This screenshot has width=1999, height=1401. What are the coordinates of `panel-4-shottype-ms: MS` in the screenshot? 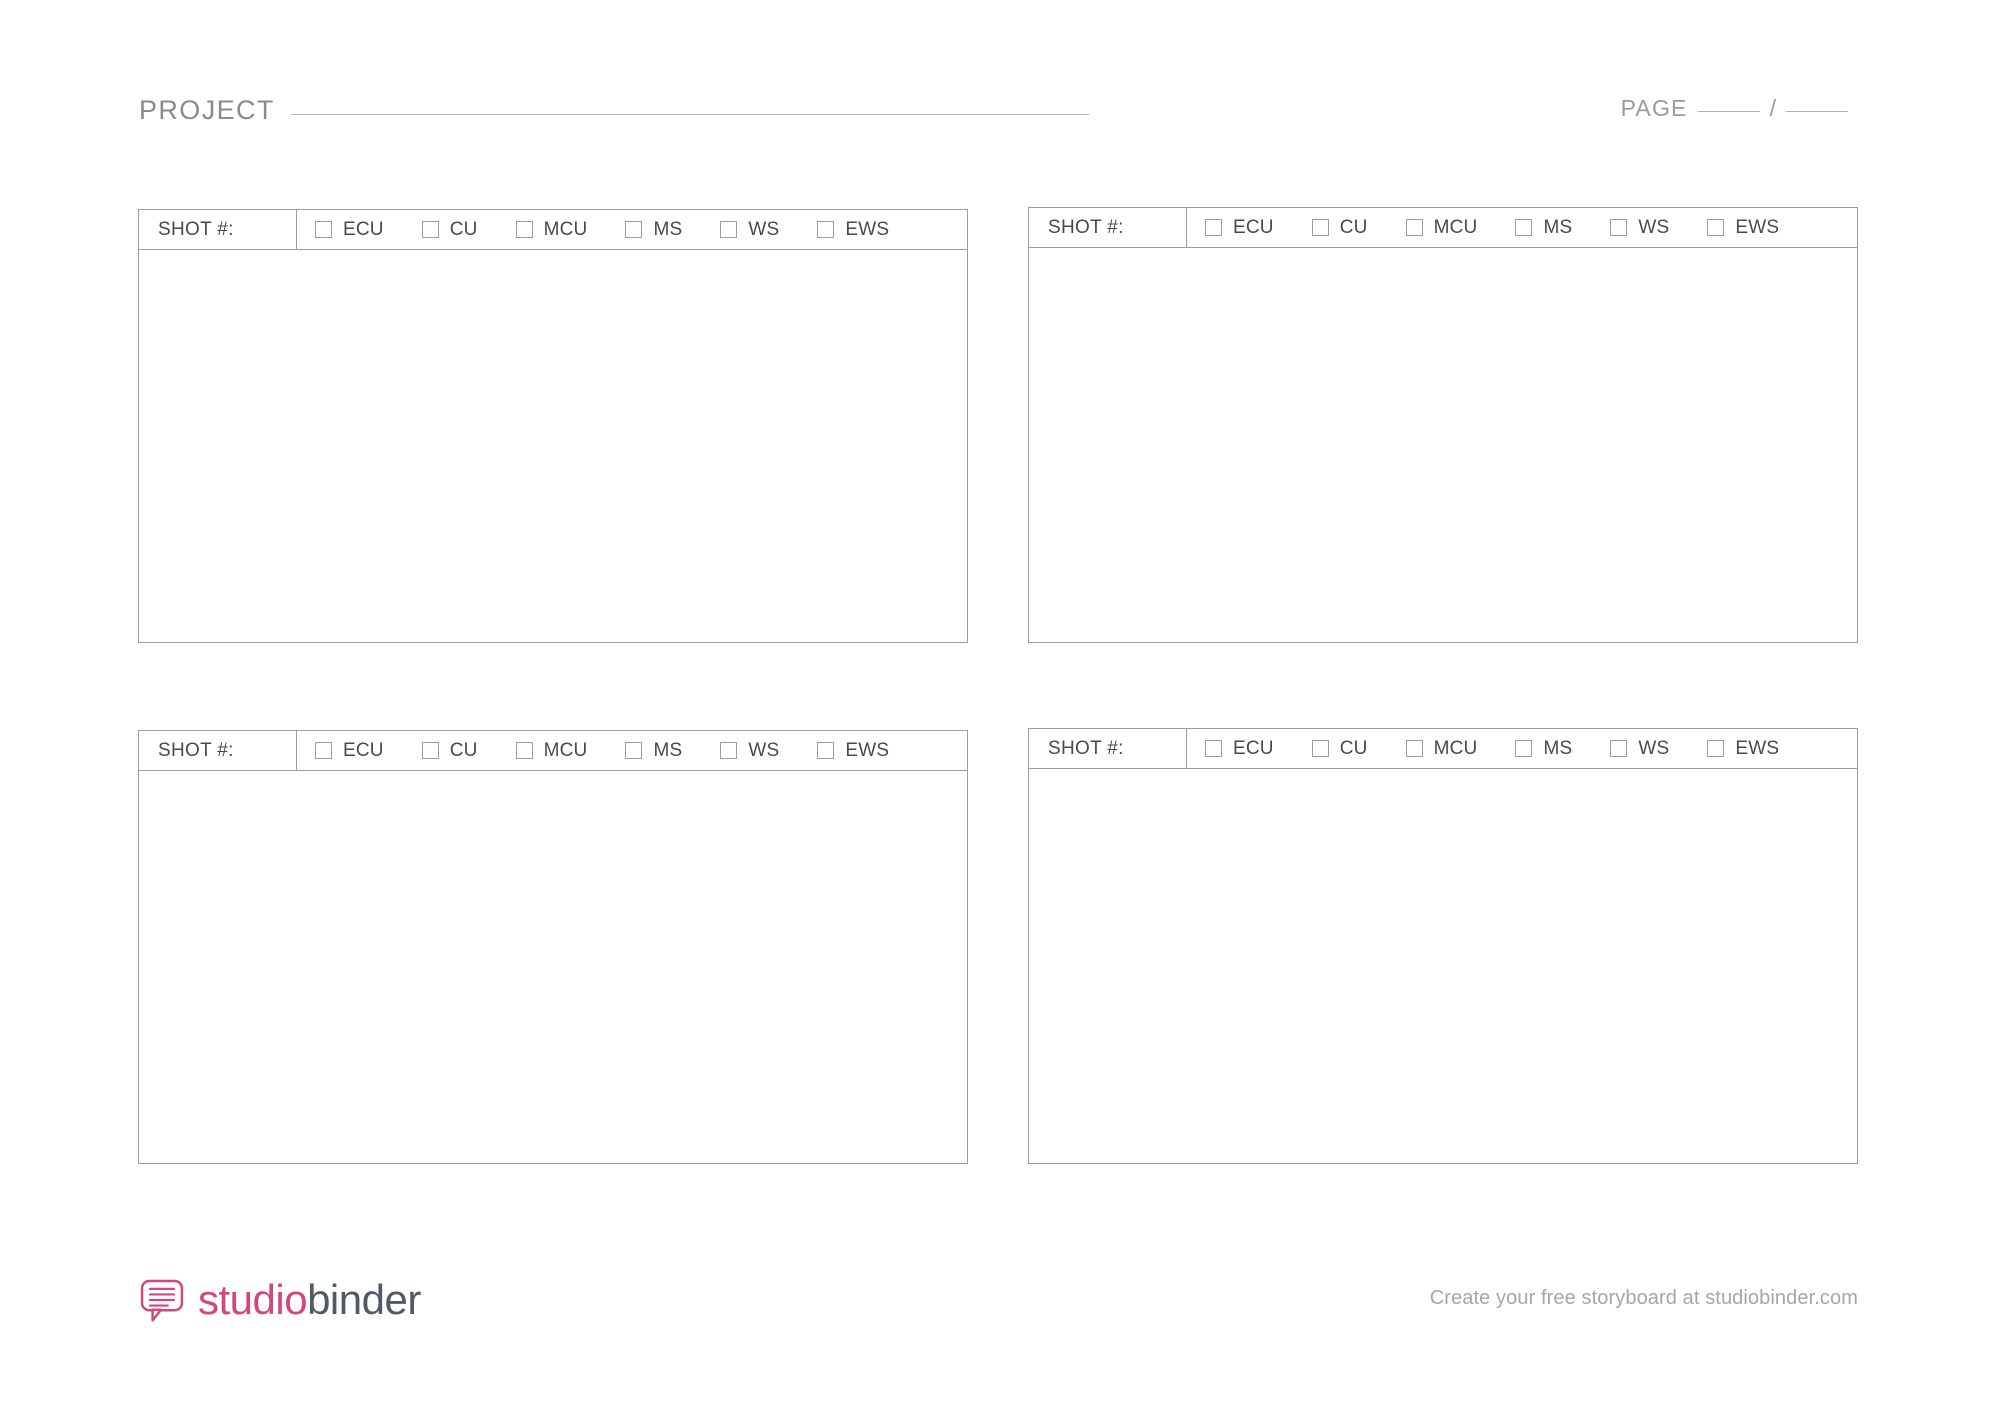 It's located at (1543, 749).